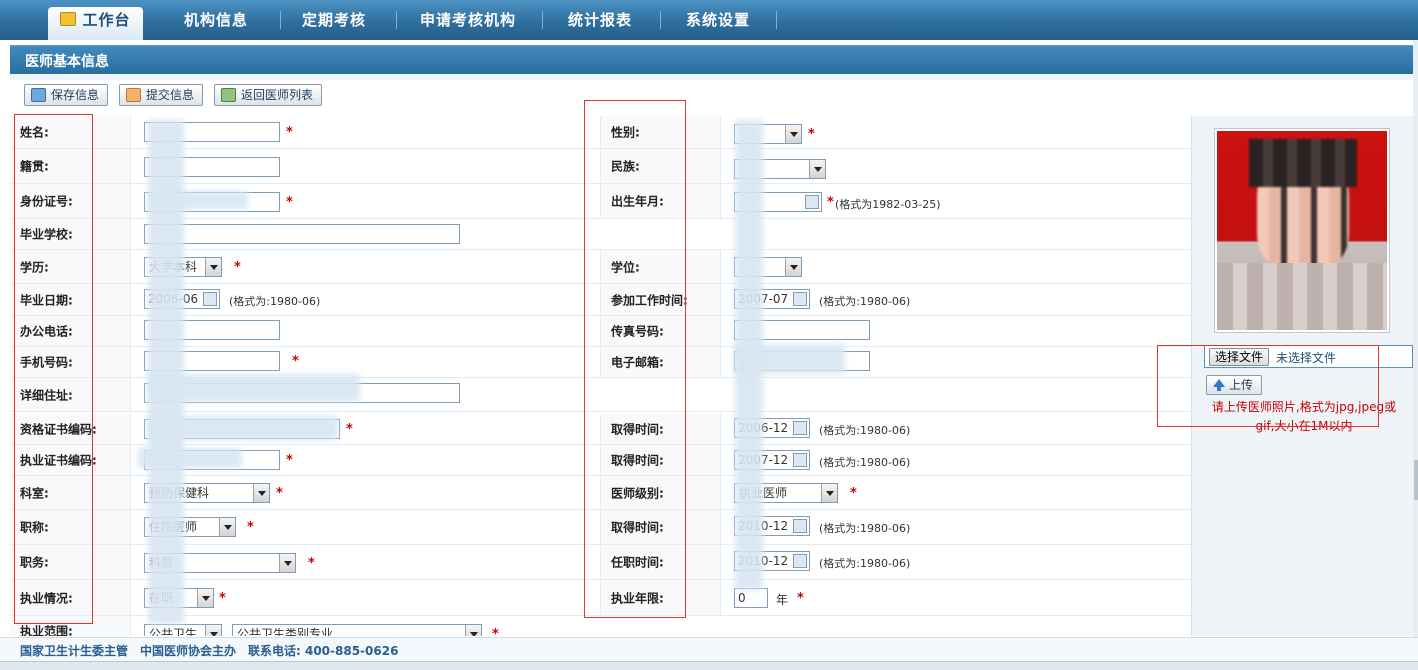  Describe the element at coordinates (600, 234) in the screenshot. I see `form-row: 毕业学校:` at that location.